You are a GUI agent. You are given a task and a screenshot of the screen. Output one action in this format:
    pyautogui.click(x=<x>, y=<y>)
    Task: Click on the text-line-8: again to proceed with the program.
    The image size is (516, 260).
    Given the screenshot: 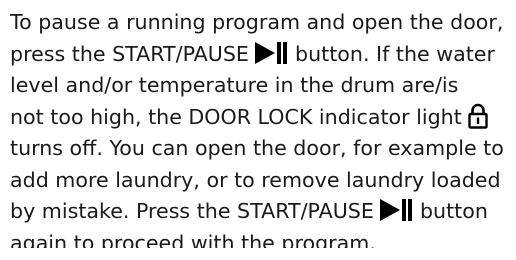 What is the action you would take?
    pyautogui.click(x=262, y=238)
    